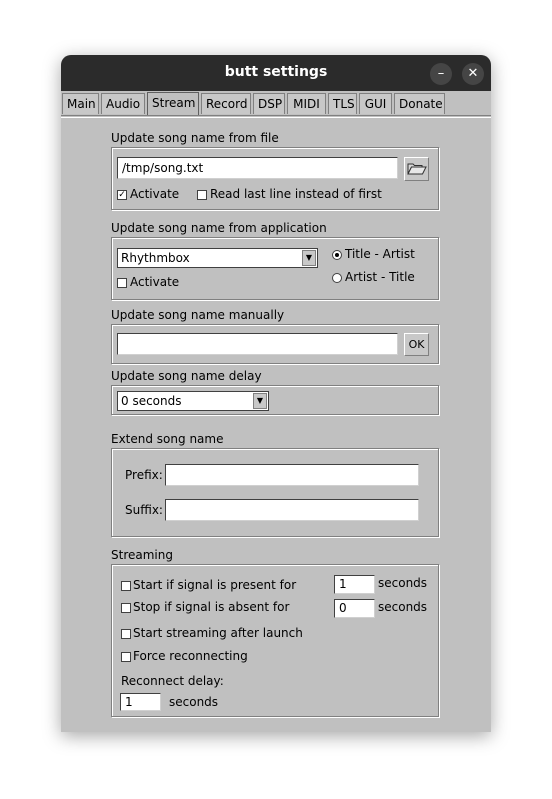 Image resolution: width=552 pixels, height=799 pixels. Describe the element at coordinates (195, 138) in the screenshot. I see `file-section-label: Update song name from file` at that location.